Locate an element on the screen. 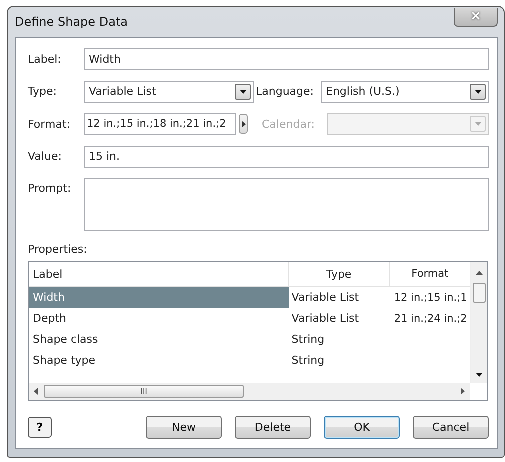 The height and width of the screenshot is (462, 505). table-cell: Width is located at coordinates (159, 297).